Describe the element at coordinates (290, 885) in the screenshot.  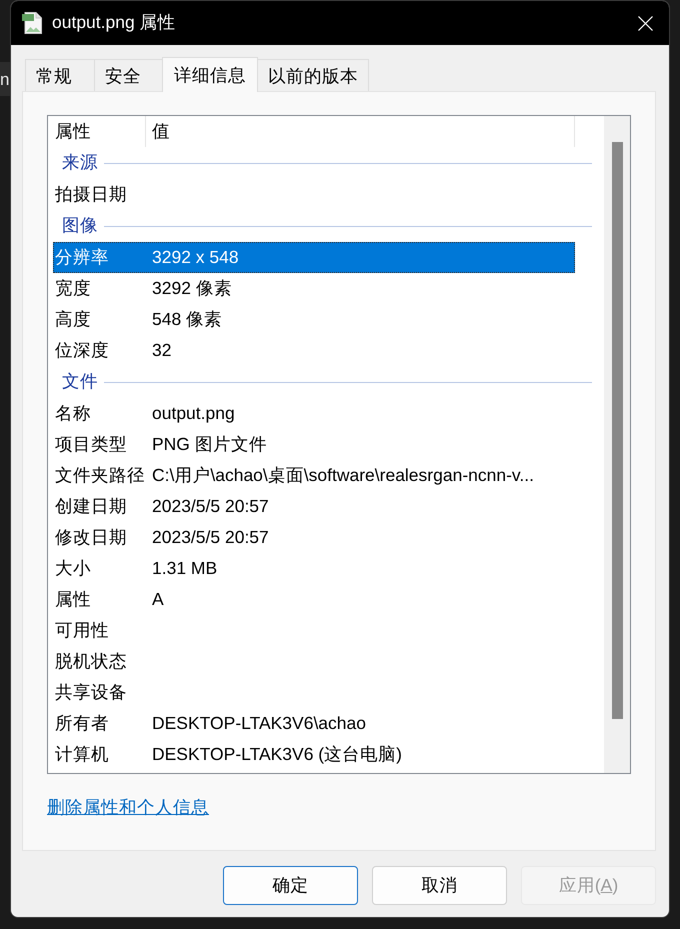
I see `ok-button: 确定` at that location.